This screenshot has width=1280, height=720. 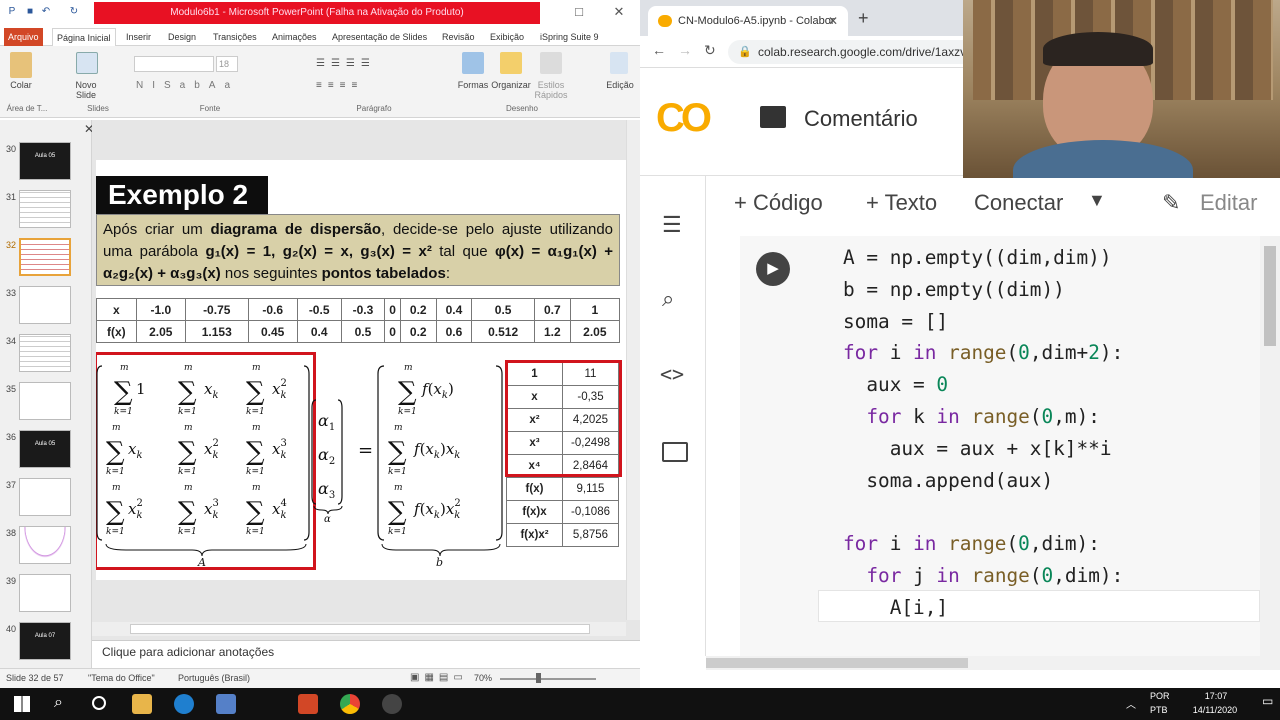 I want to click on font-size-box: 18, so click(x=227, y=64).